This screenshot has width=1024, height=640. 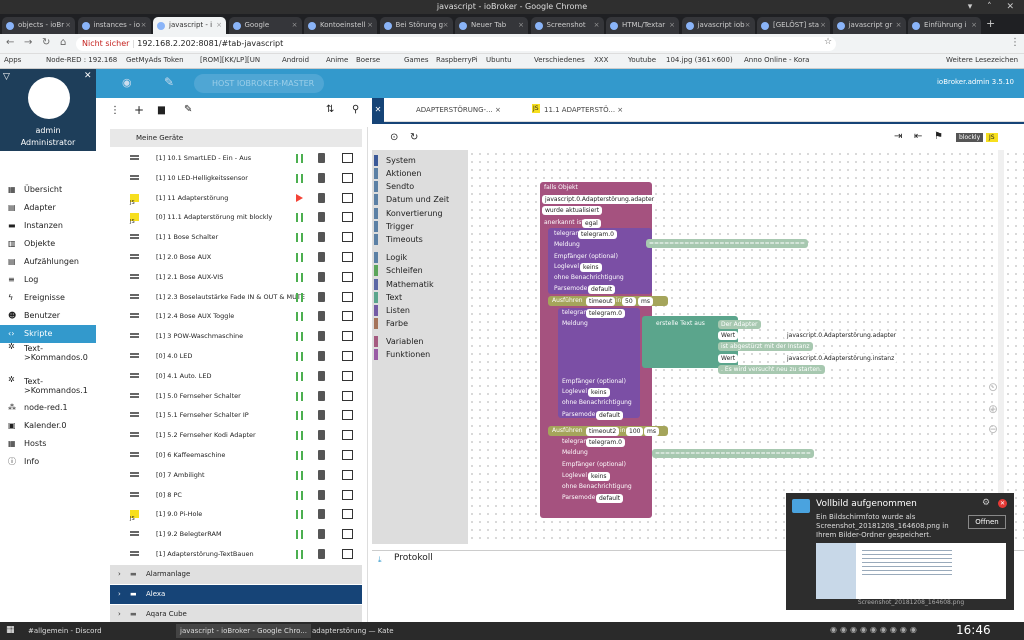 I want to click on nav-item: ϟ Ereignisse, so click(x=48, y=298).